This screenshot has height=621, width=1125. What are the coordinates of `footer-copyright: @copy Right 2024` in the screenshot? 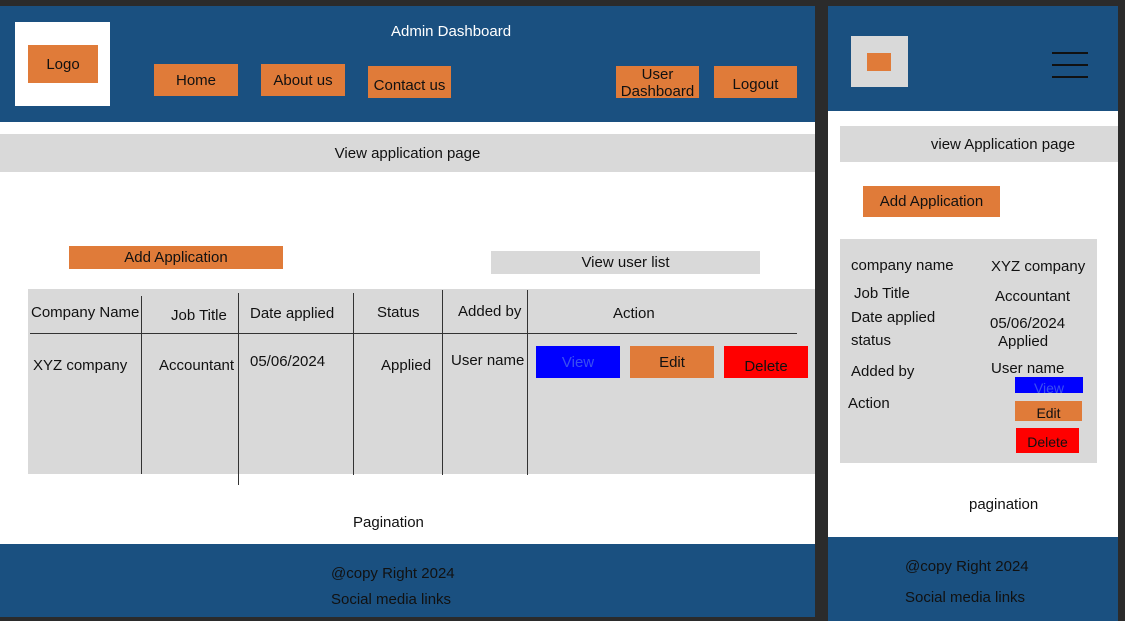 It's located at (393, 573).